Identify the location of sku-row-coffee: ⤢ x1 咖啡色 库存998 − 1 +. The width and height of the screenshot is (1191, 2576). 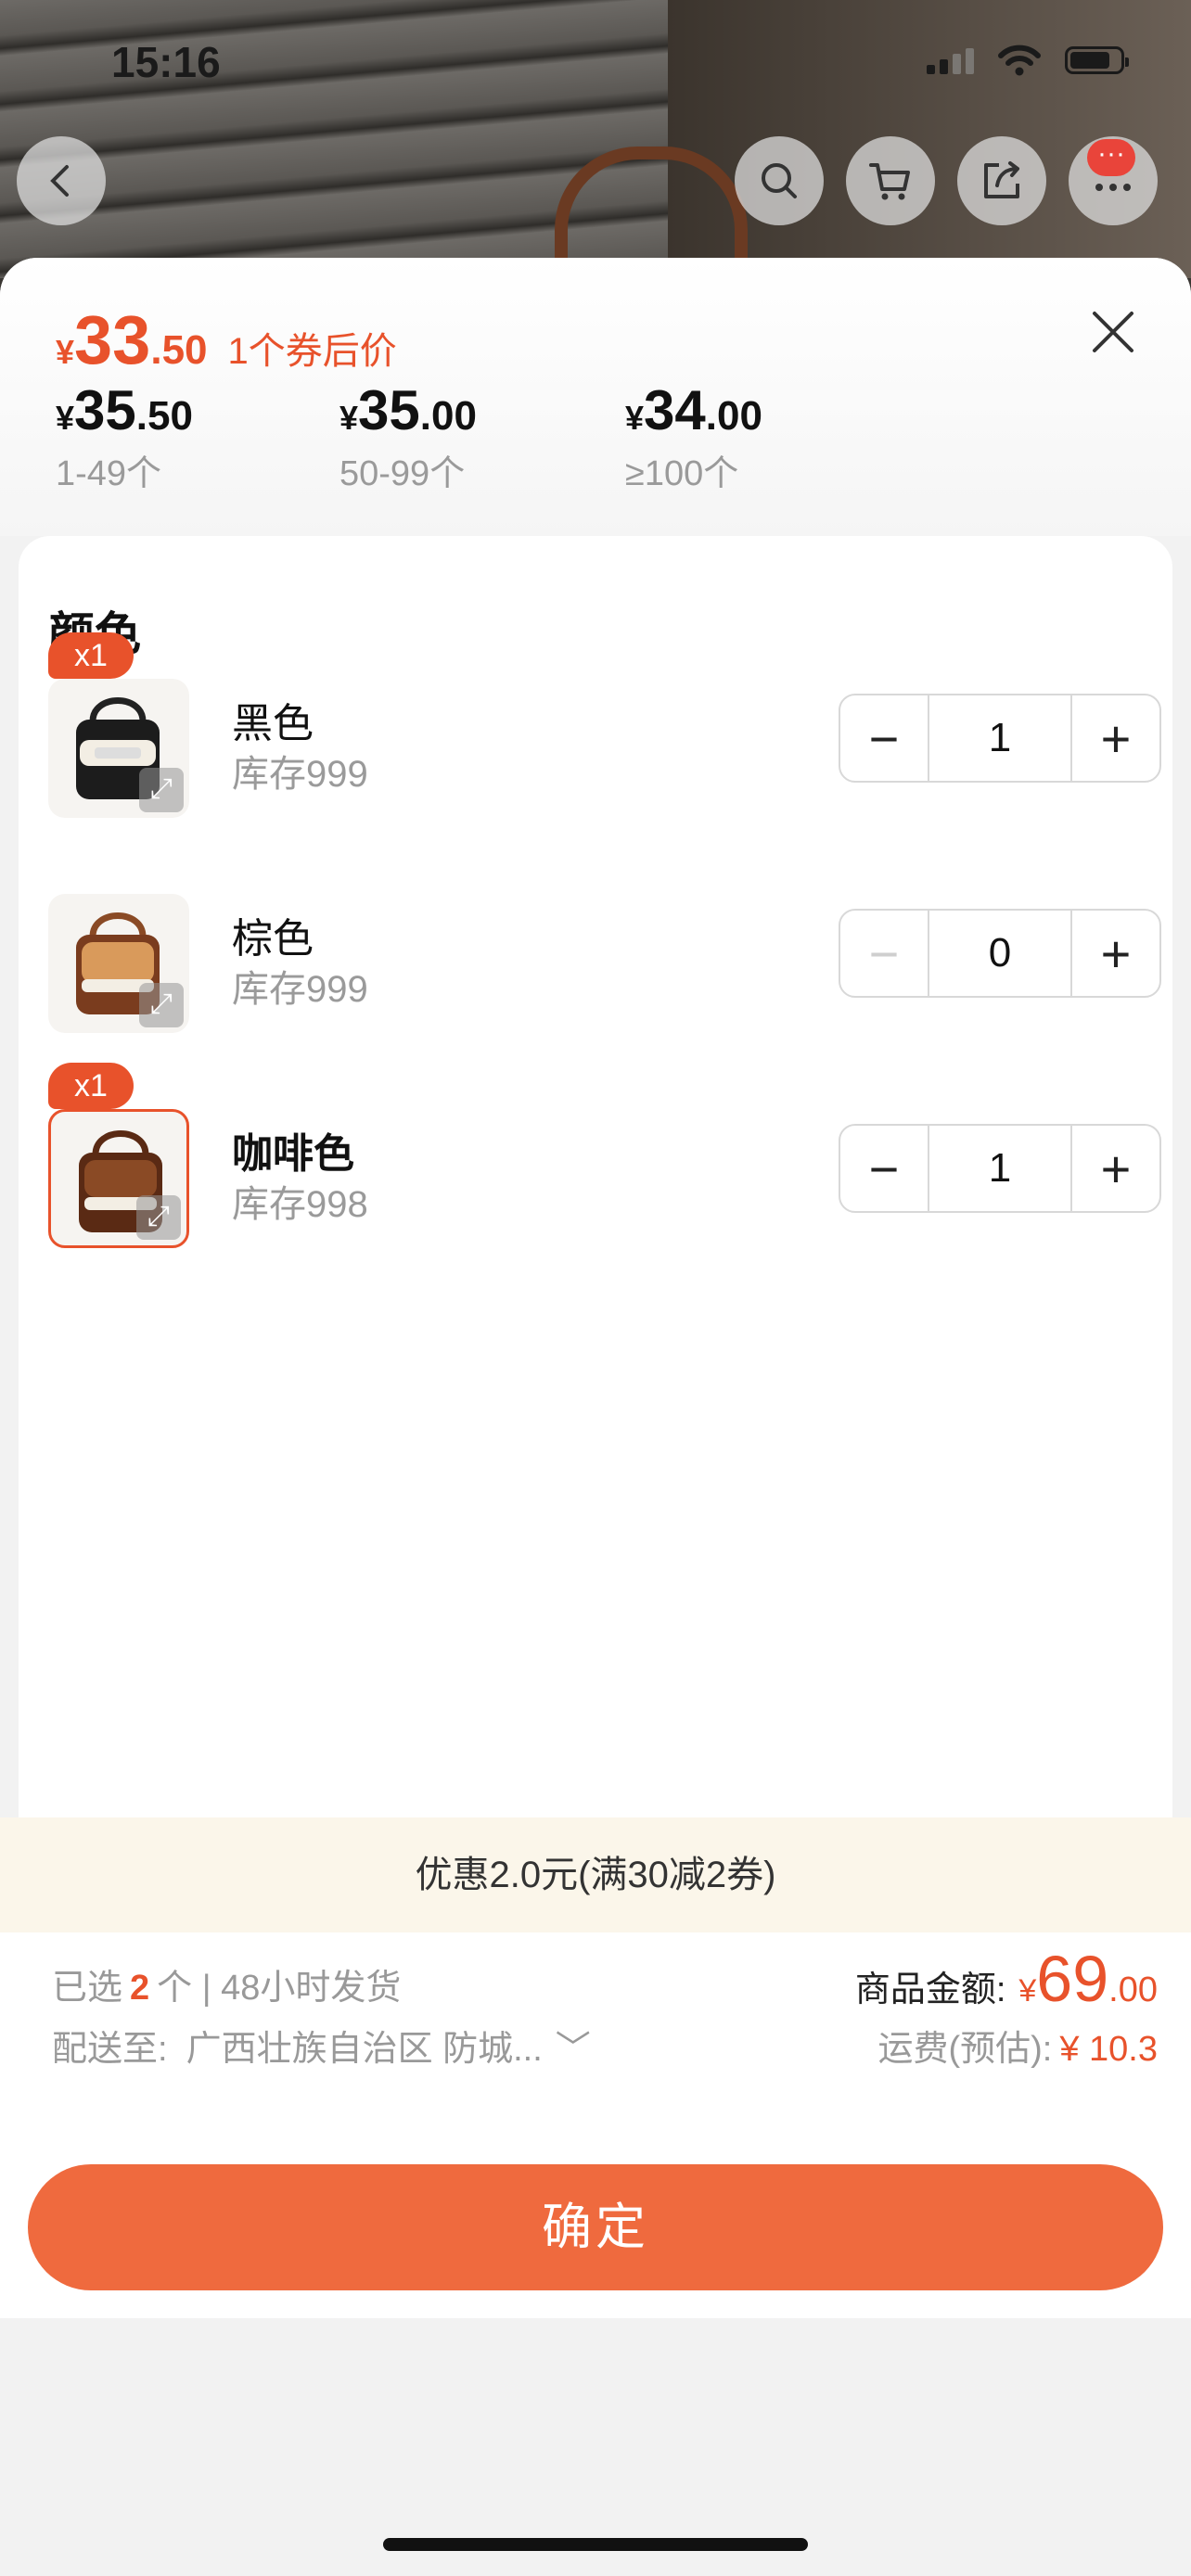
(604, 1156).